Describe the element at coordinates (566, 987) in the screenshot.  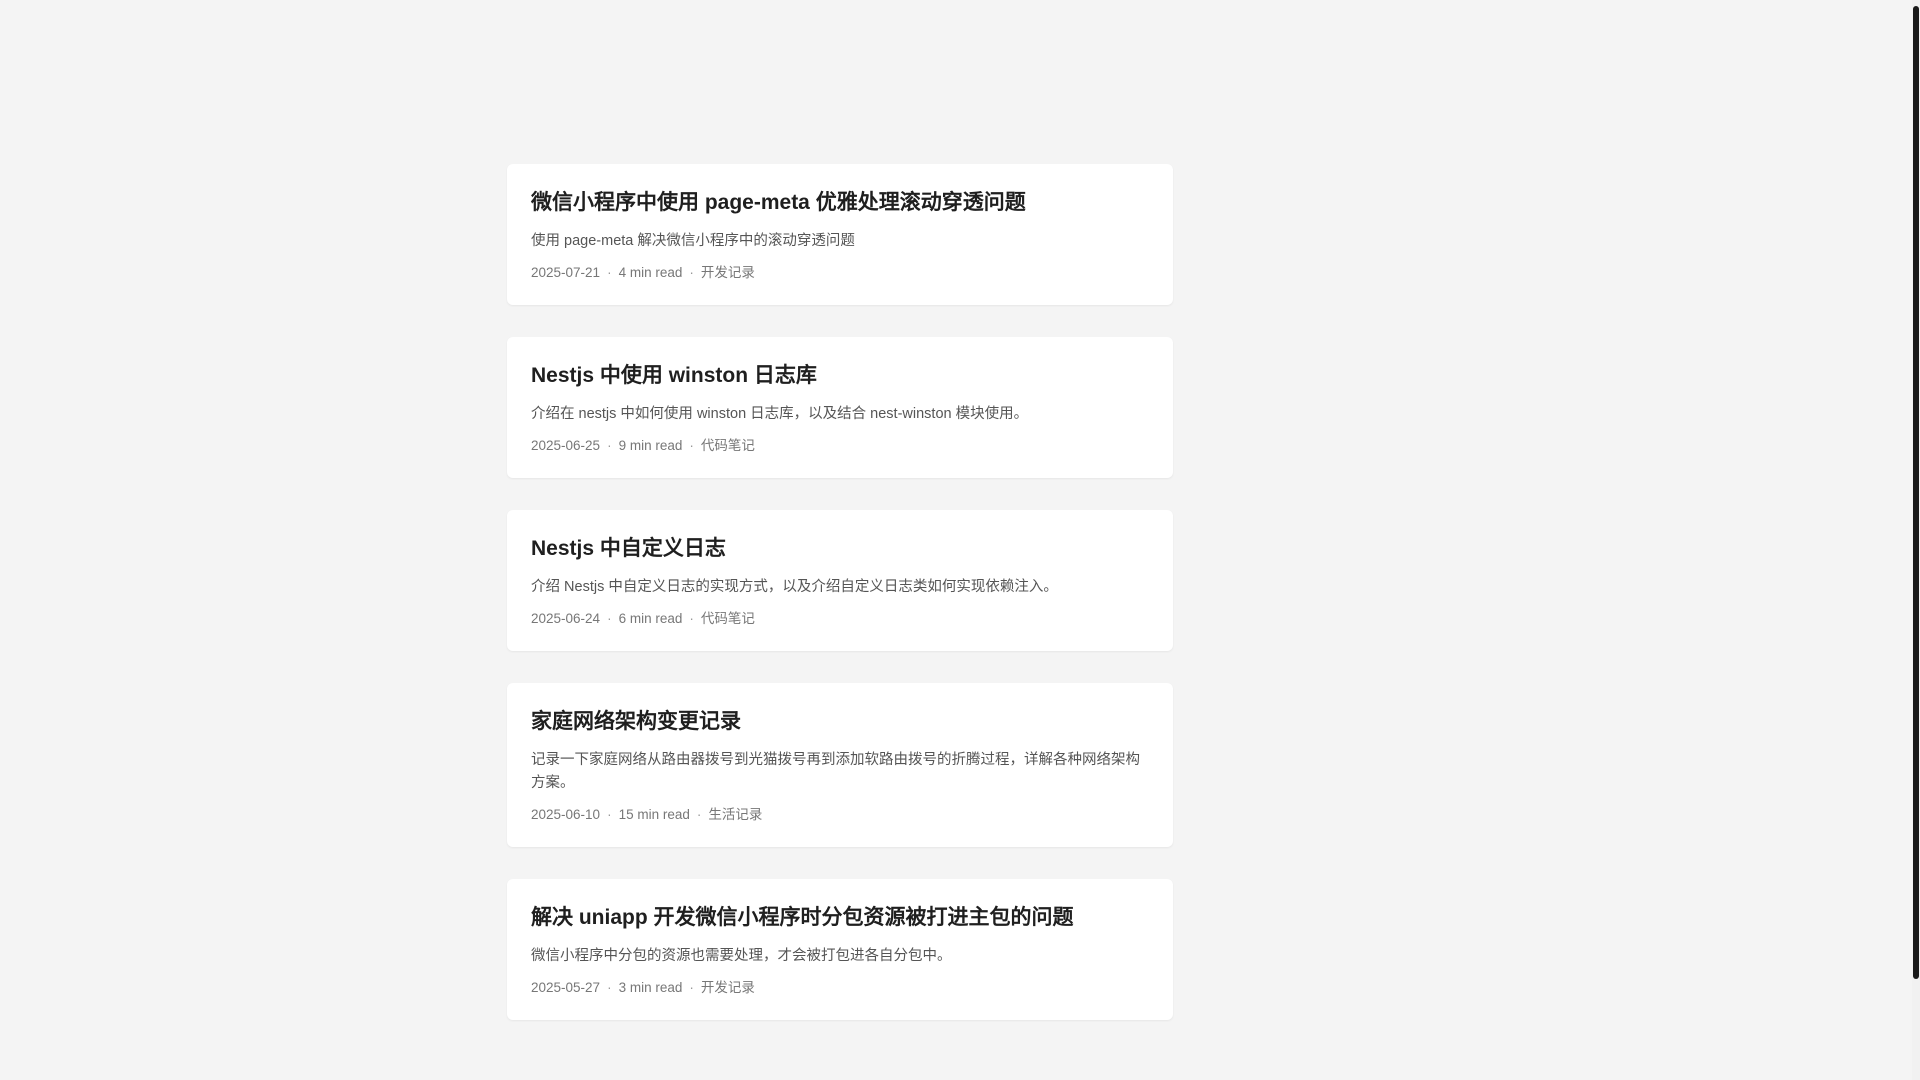
I see `post-date: 2025-05-27` at that location.